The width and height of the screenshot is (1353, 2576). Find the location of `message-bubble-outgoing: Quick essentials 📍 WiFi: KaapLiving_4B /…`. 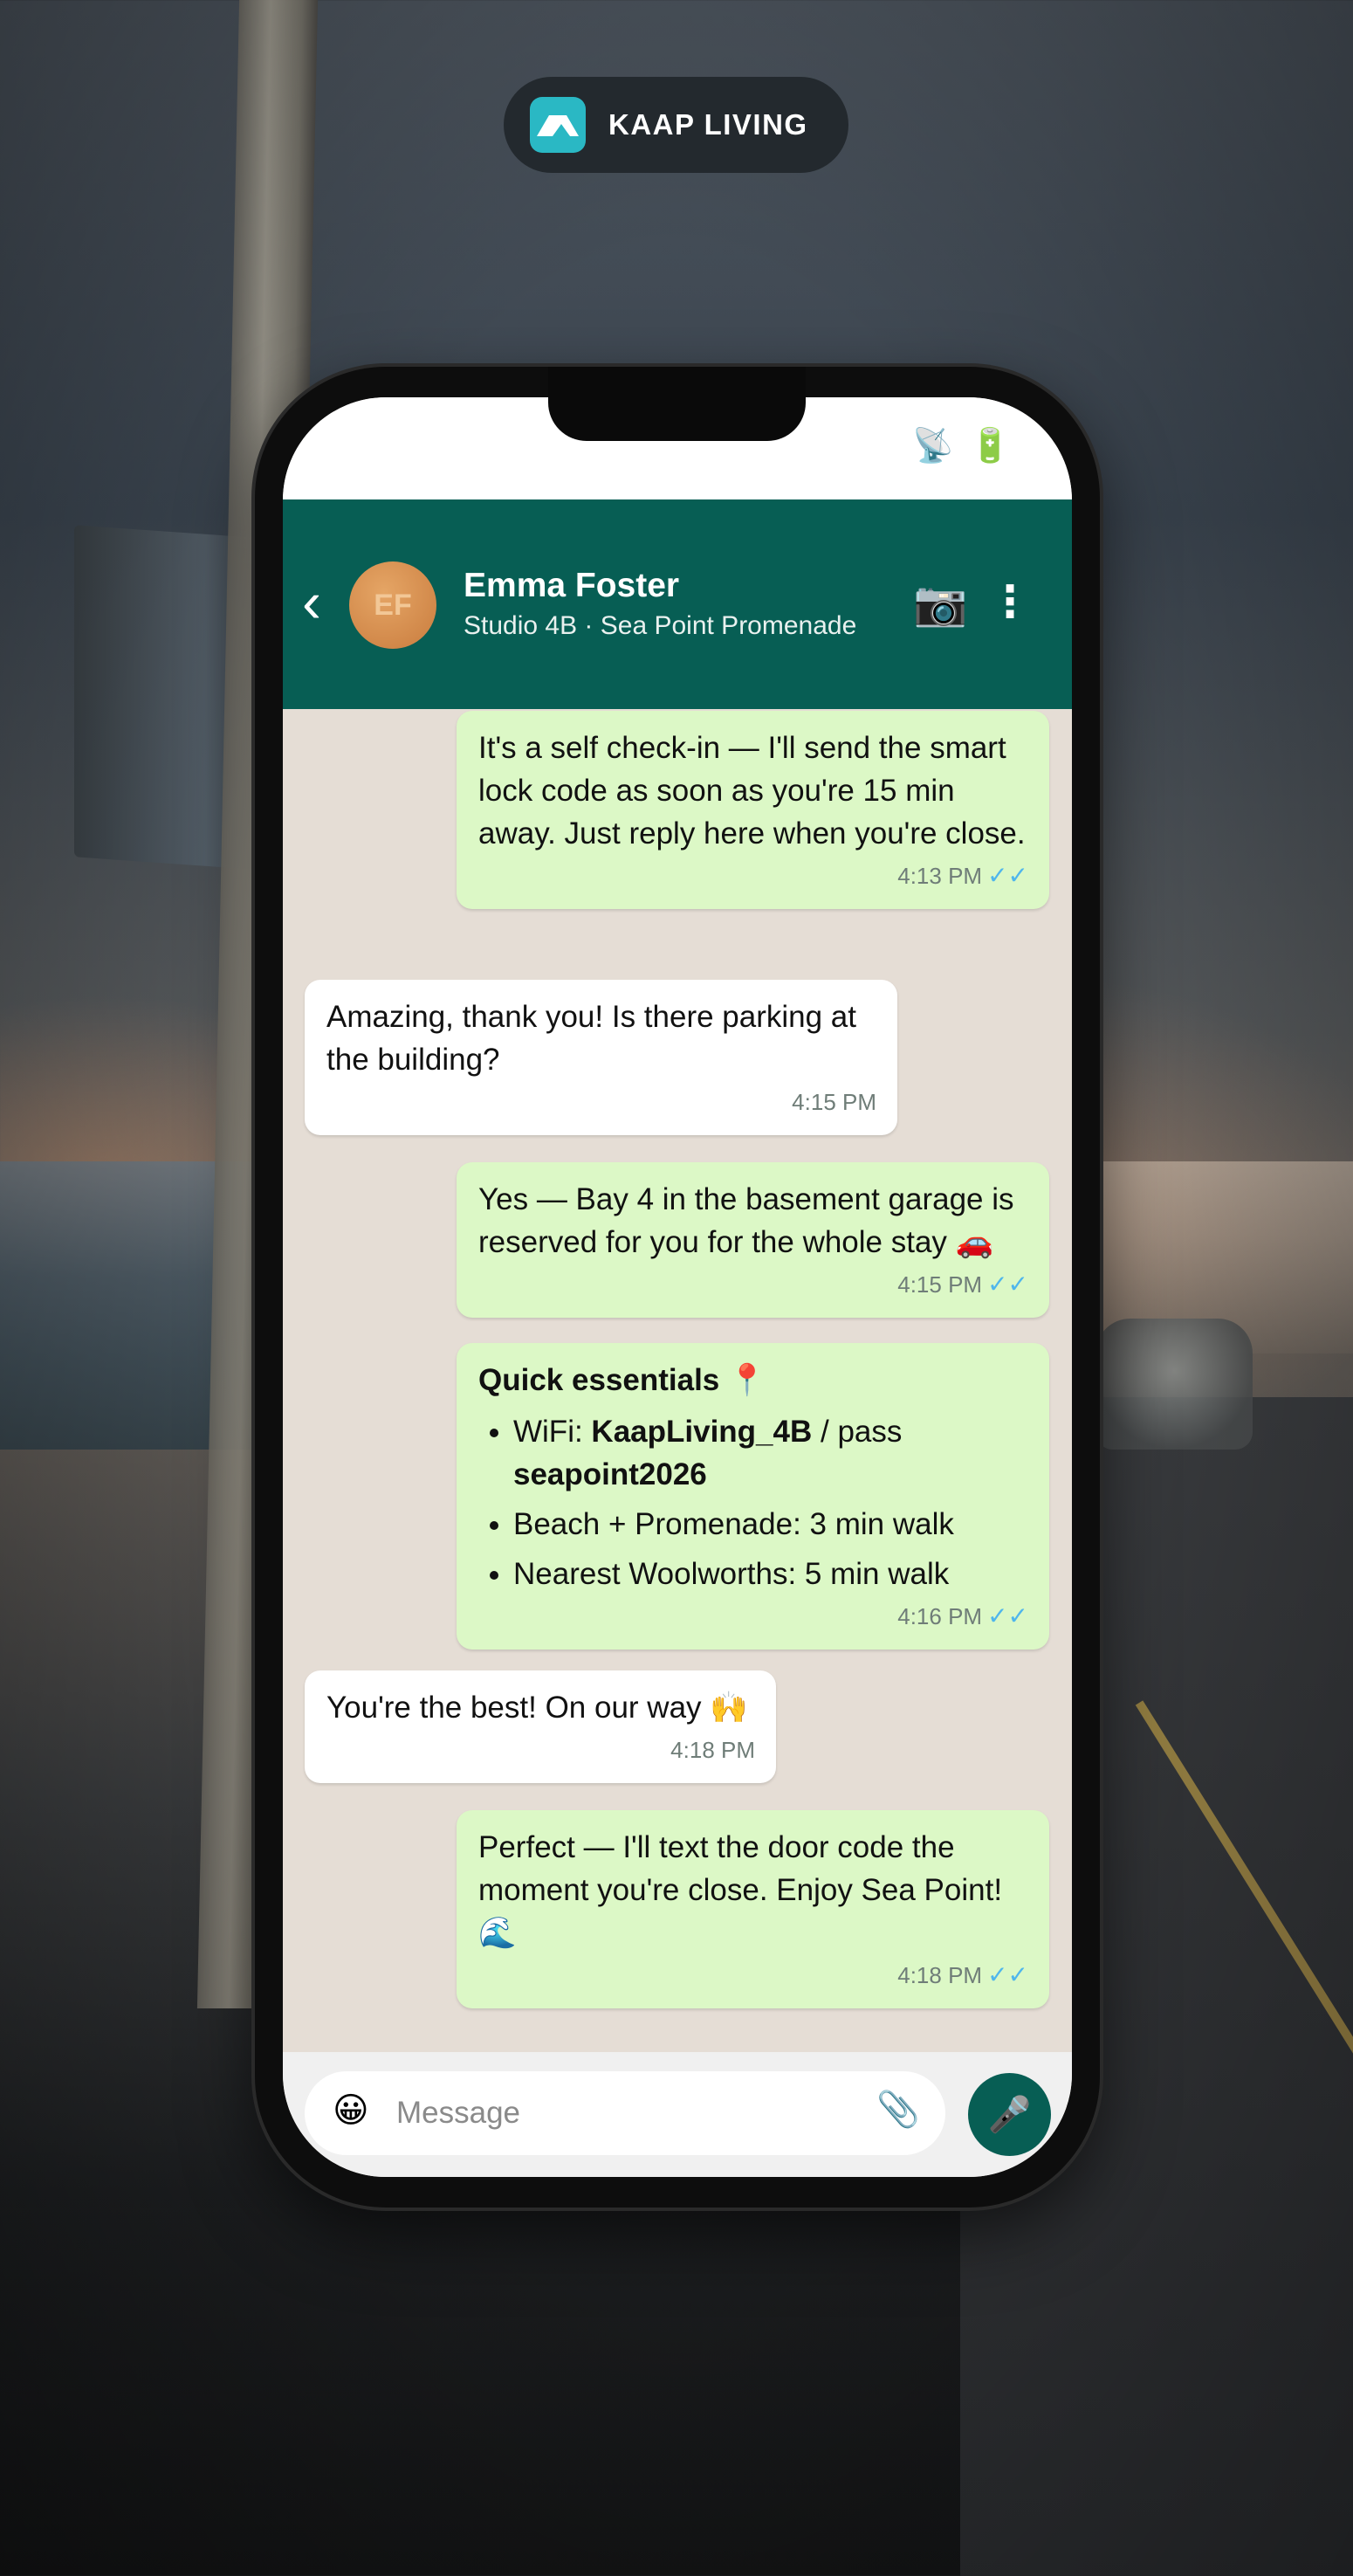

message-bubble-outgoing: Quick essentials 📍 WiFi: KaapLiving_4B /… is located at coordinates (753, 1496).